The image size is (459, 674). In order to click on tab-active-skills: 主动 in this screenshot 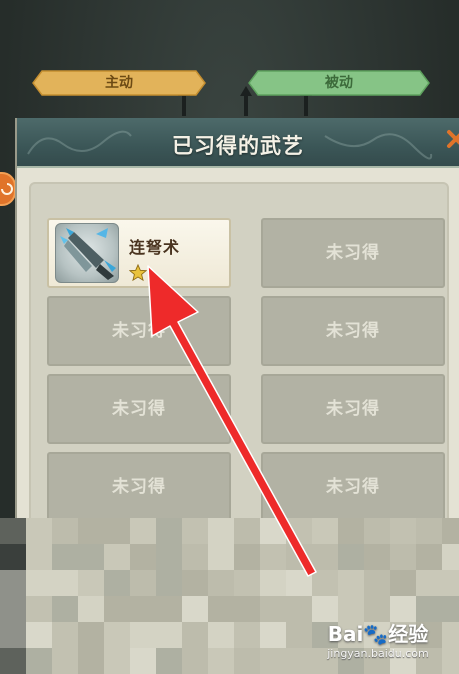, I will do `click(119, 83)`.